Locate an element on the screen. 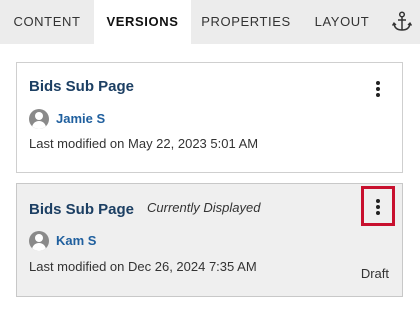 The height and width of the screenshot is (321, 420). tab-properties: PROPERTIES is located at coordinates (246, 22).